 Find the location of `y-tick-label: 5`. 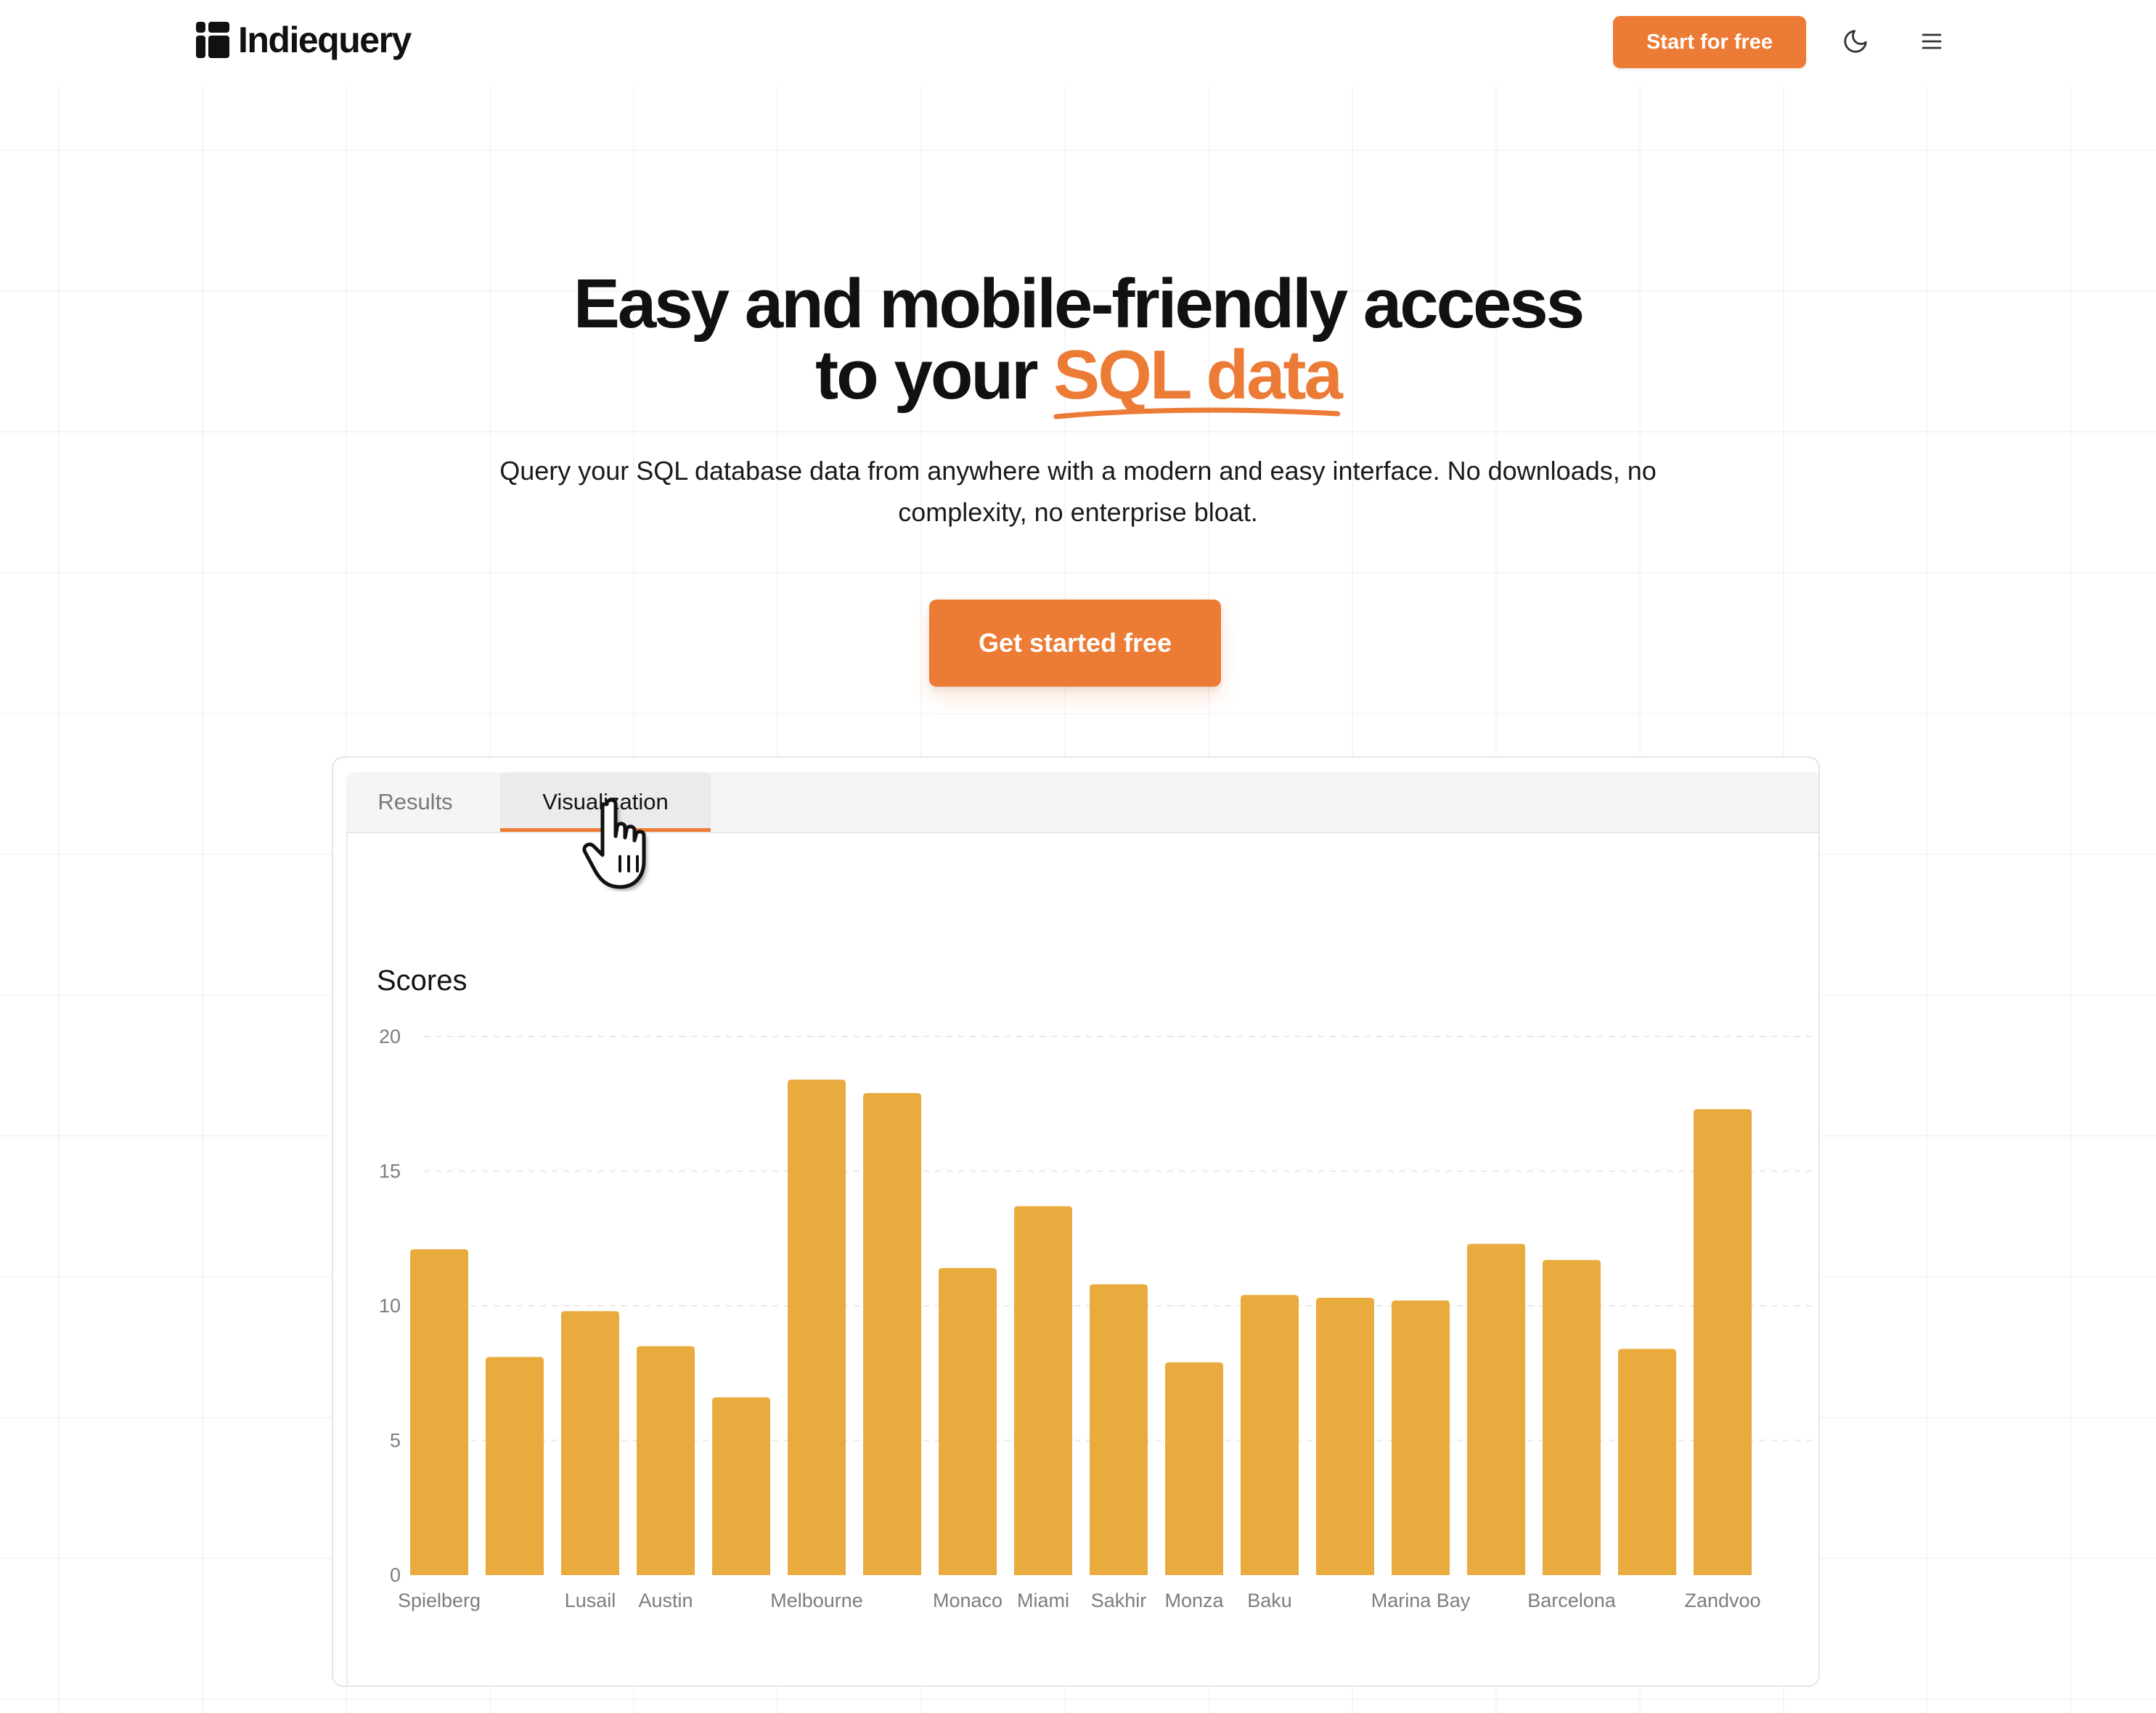

y-tick-label: 5 is located at coordinates (395, 1441).